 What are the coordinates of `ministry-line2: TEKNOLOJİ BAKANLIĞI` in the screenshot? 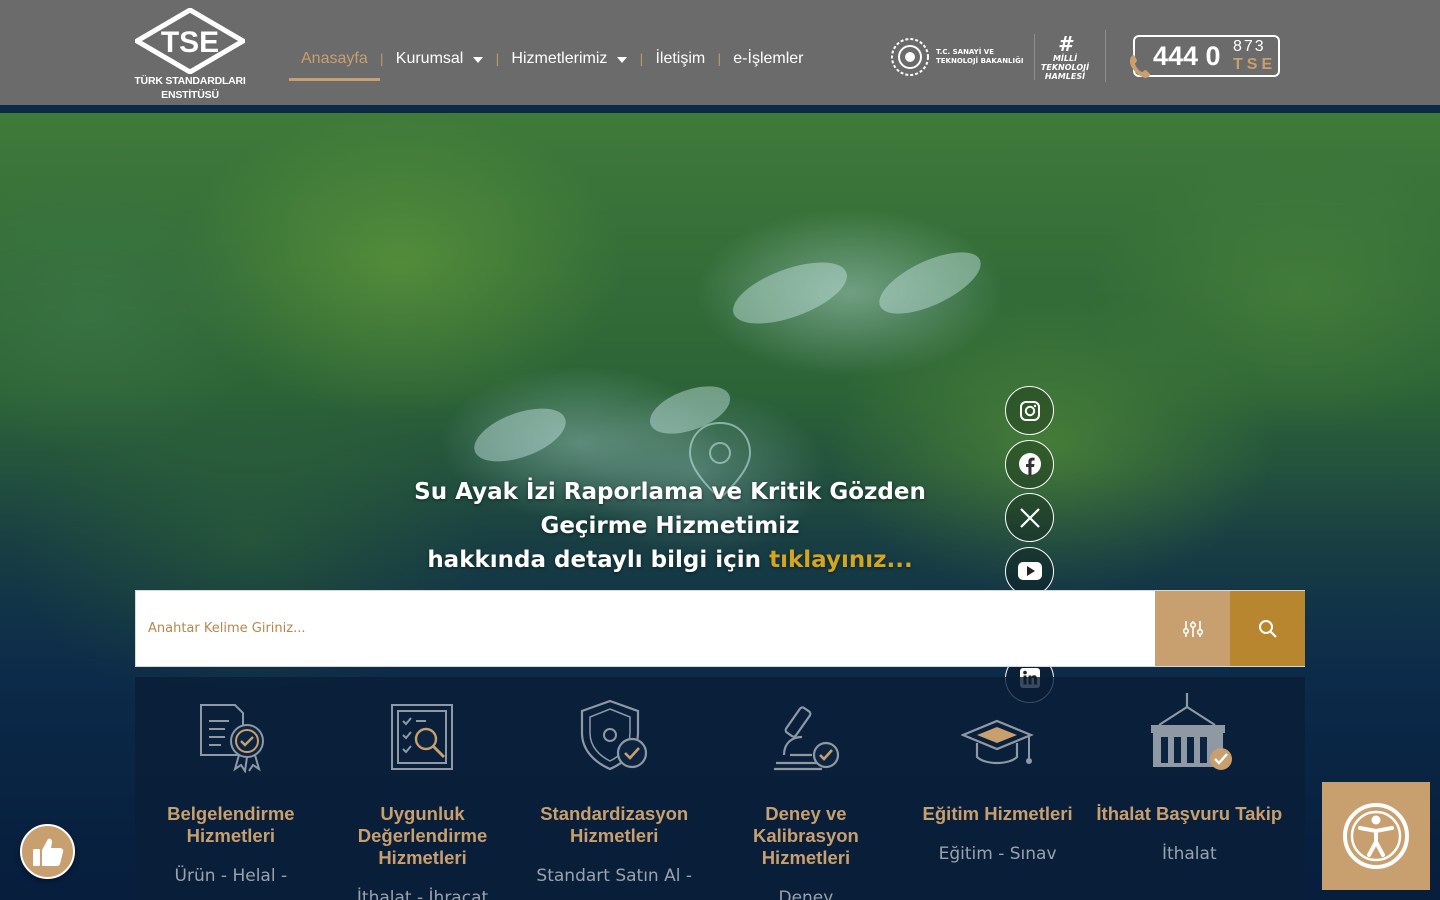 It's located at (980, 61).